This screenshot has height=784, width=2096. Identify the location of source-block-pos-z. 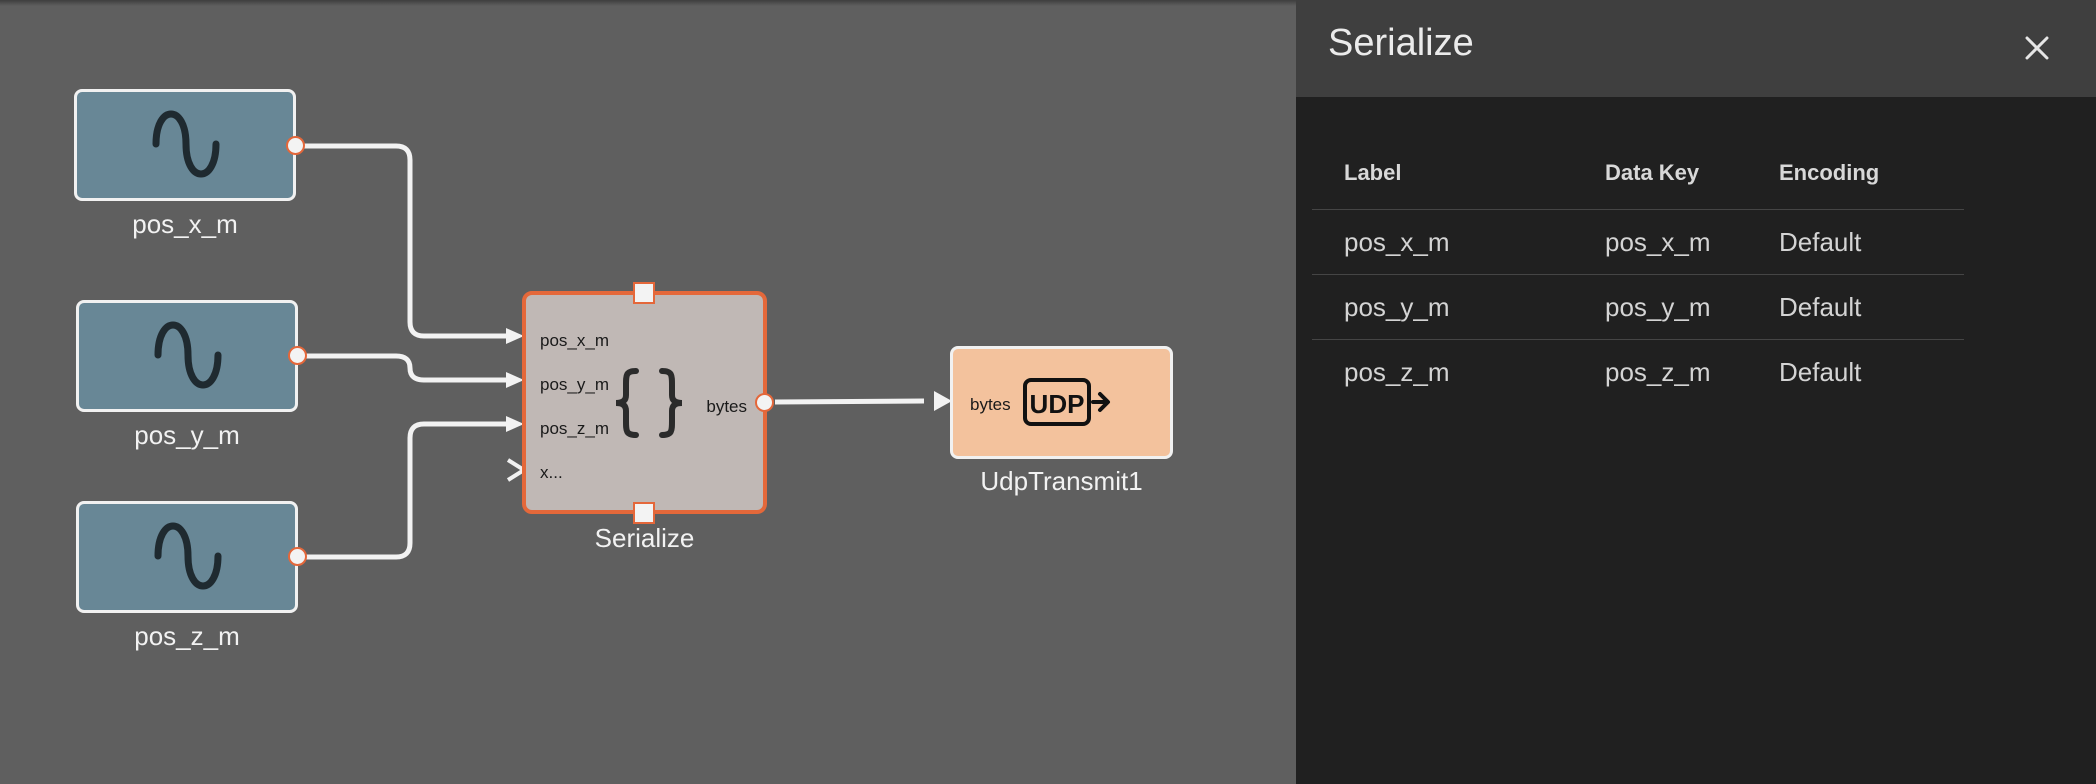
(187, 557).